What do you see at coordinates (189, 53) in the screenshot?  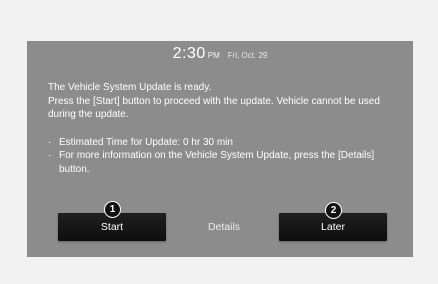 I see `clock-time: 2:30` at bounding box center [189, 53].